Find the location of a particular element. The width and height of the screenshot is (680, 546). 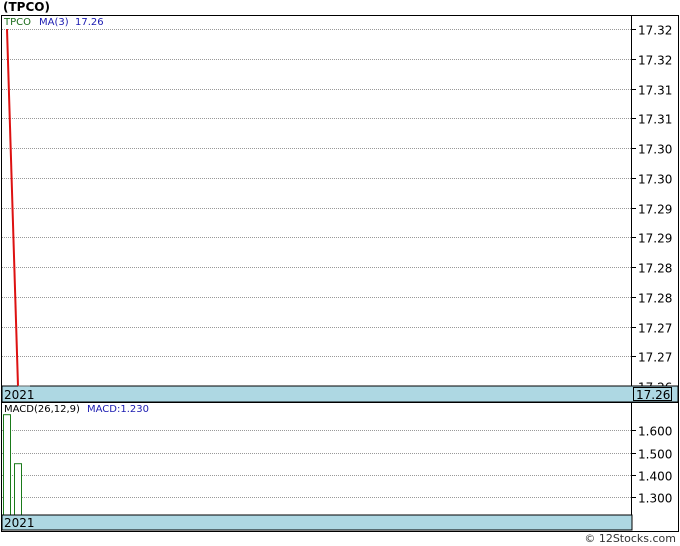

macd-legend-params: MACD(26,12,9) is located at coordinates (42, 409).